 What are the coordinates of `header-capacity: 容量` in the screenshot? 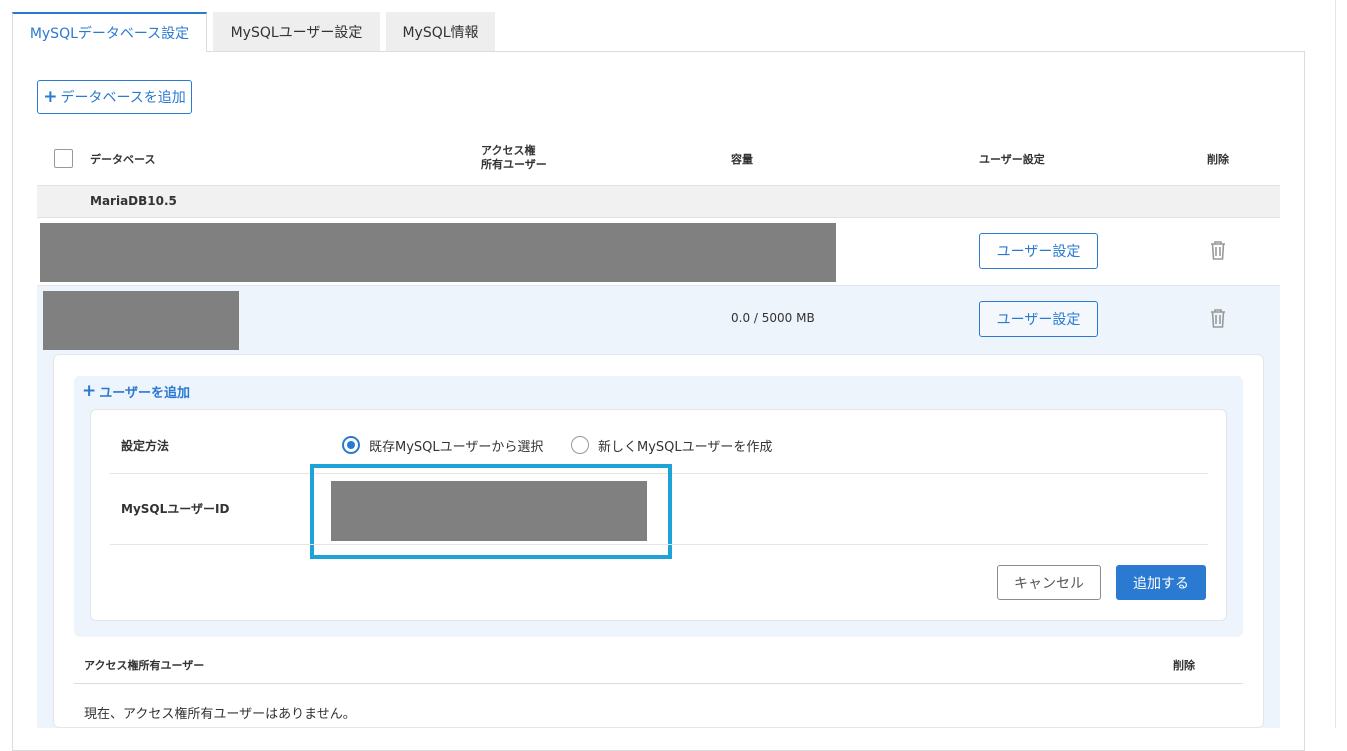 It's located at (742, 159).